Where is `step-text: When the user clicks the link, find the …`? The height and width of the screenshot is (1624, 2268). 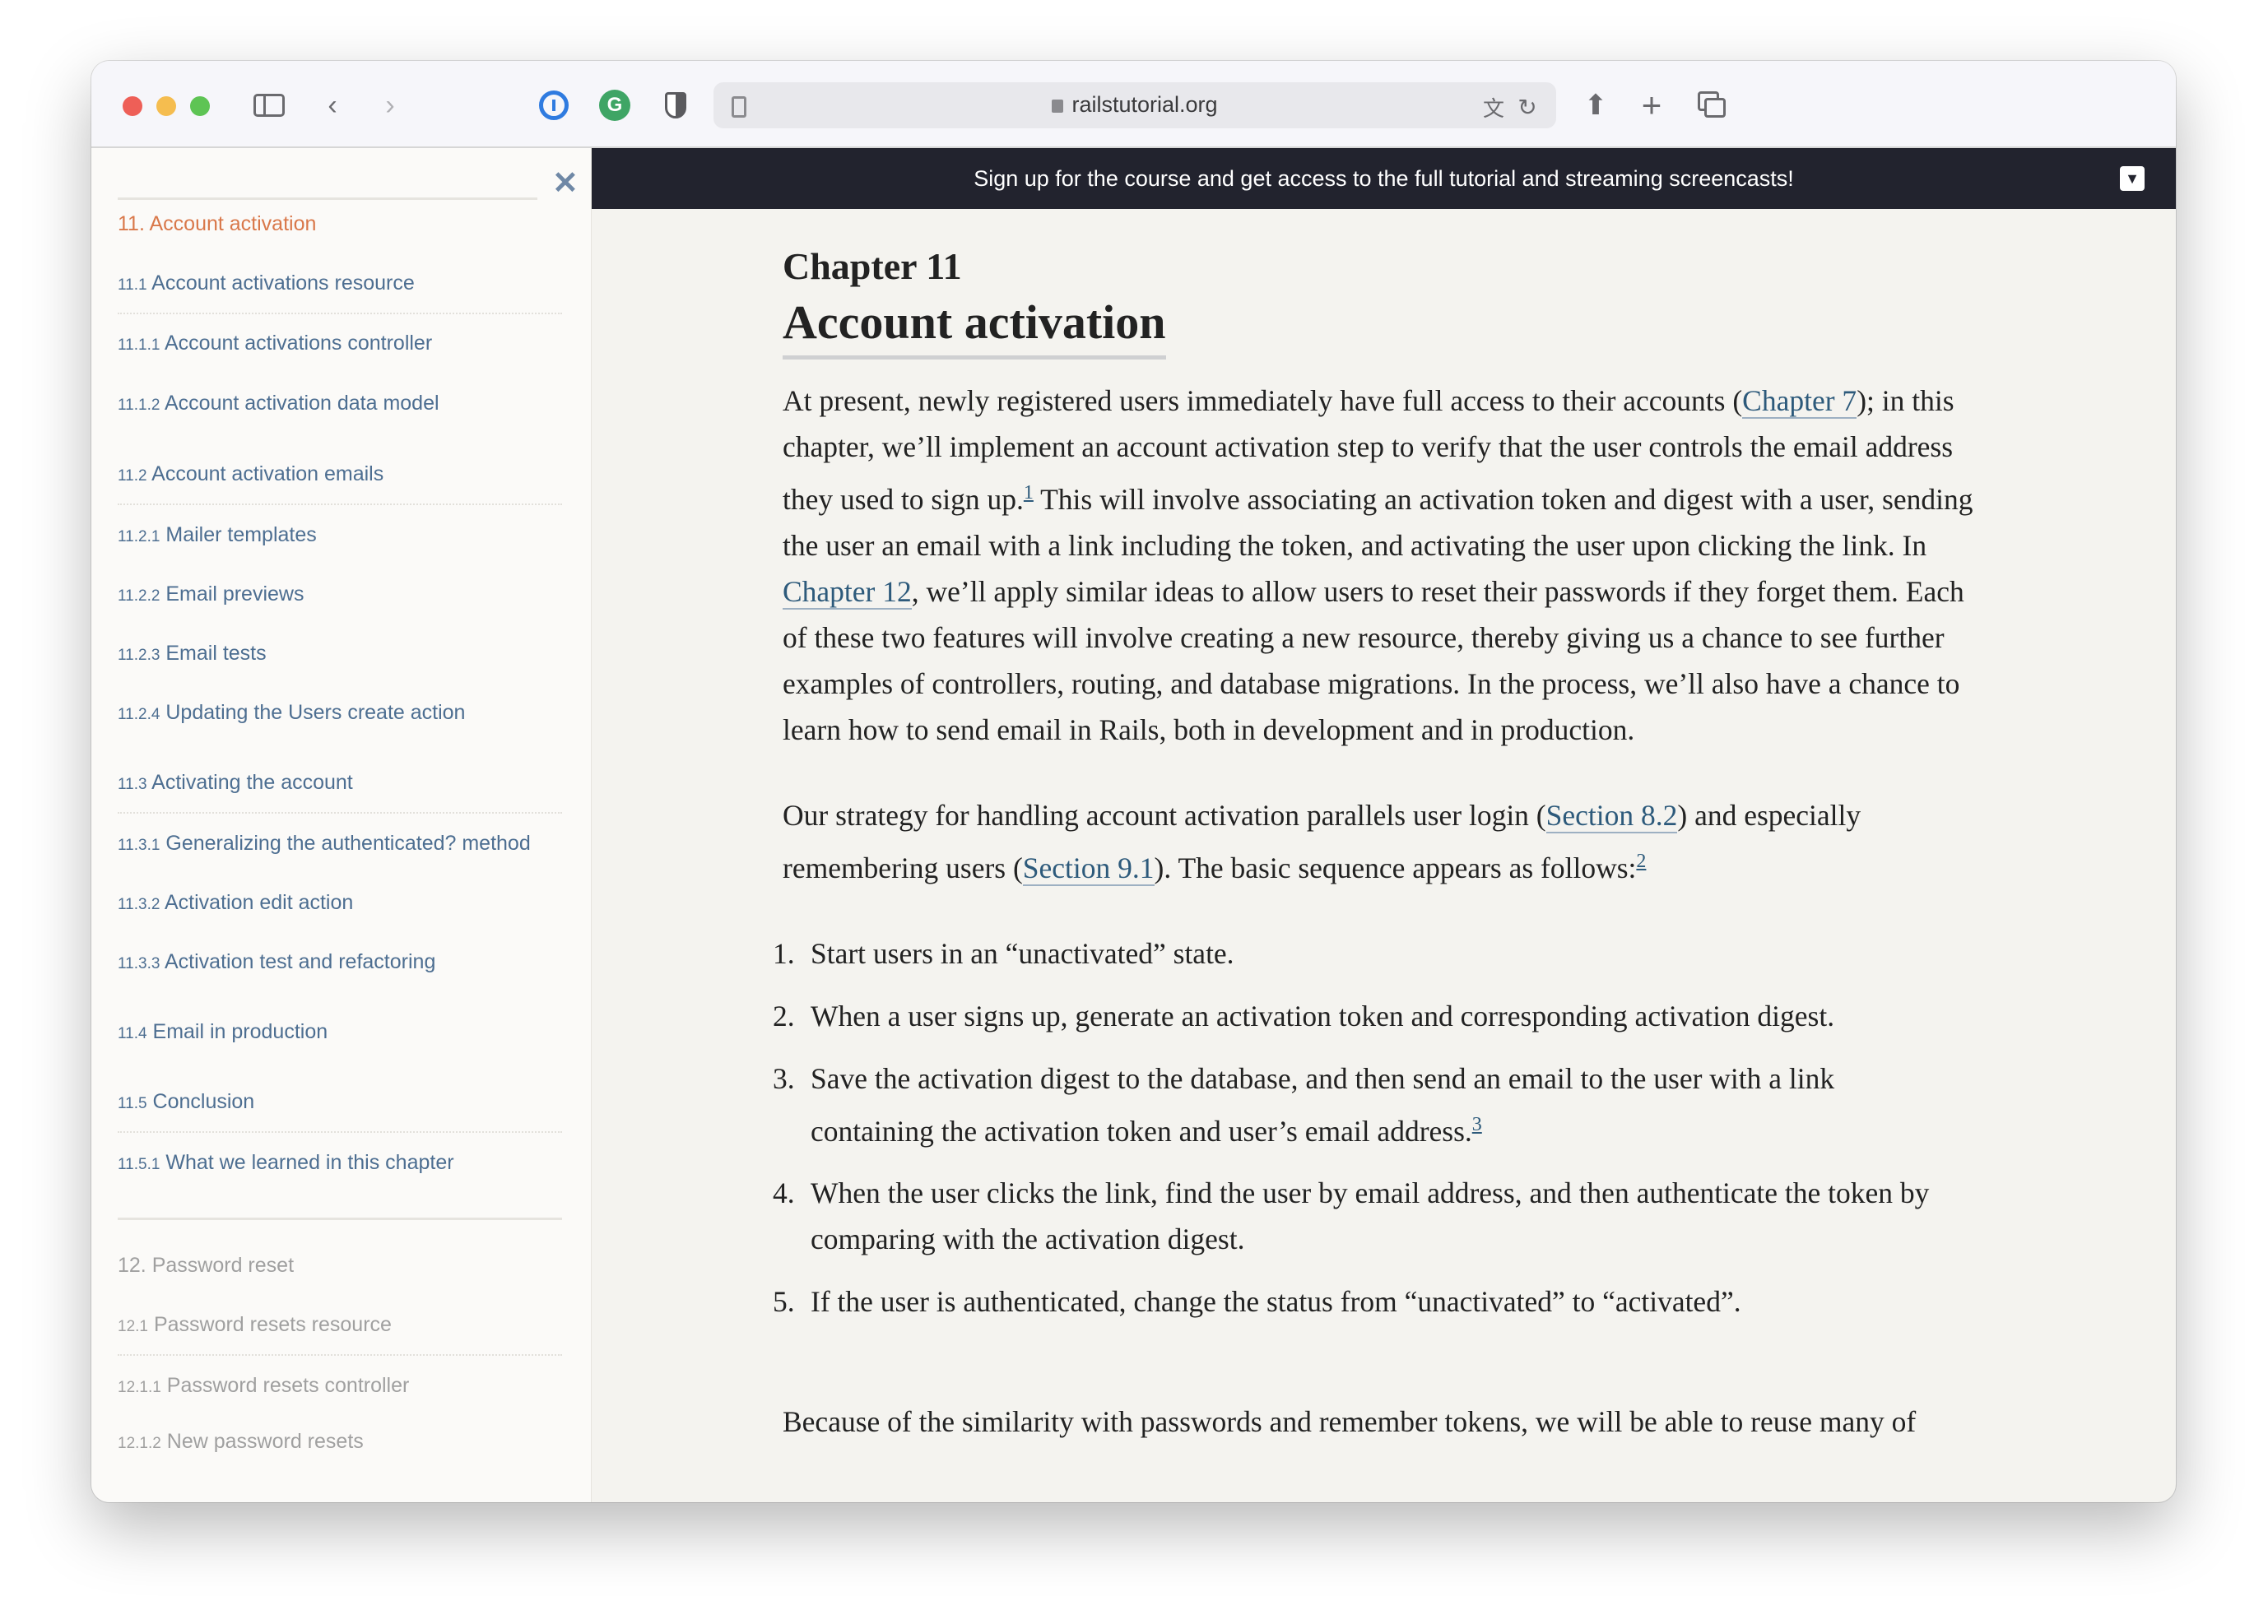
step-text: When the user clicks the link, find the … is located at coordinates (1371, 1216).